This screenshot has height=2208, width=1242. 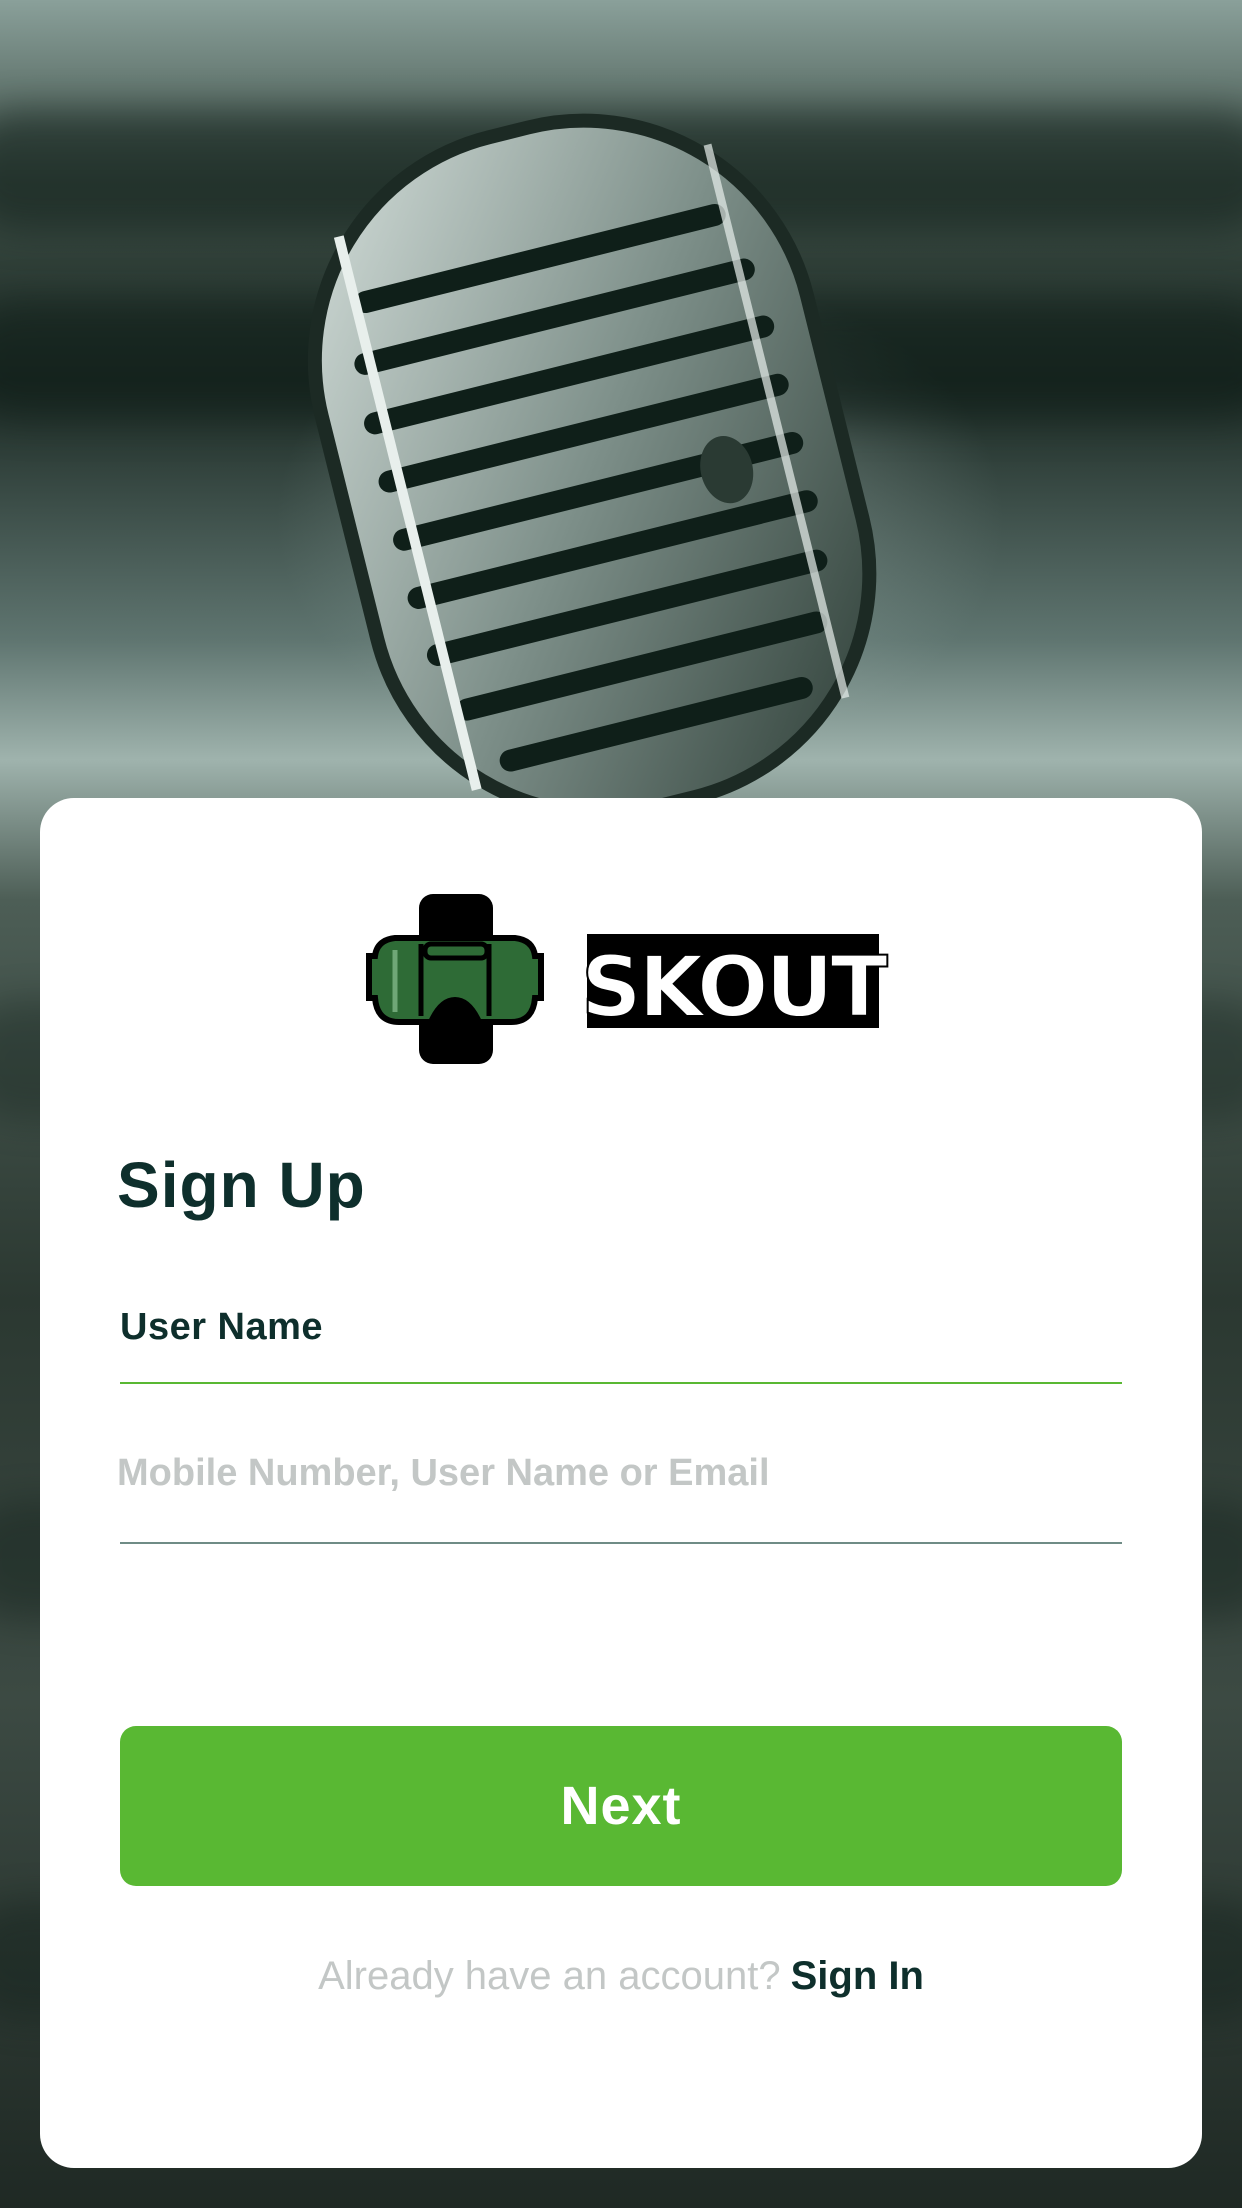 I want to click on app-logo: SKOUT, so click(x=629, y=979).